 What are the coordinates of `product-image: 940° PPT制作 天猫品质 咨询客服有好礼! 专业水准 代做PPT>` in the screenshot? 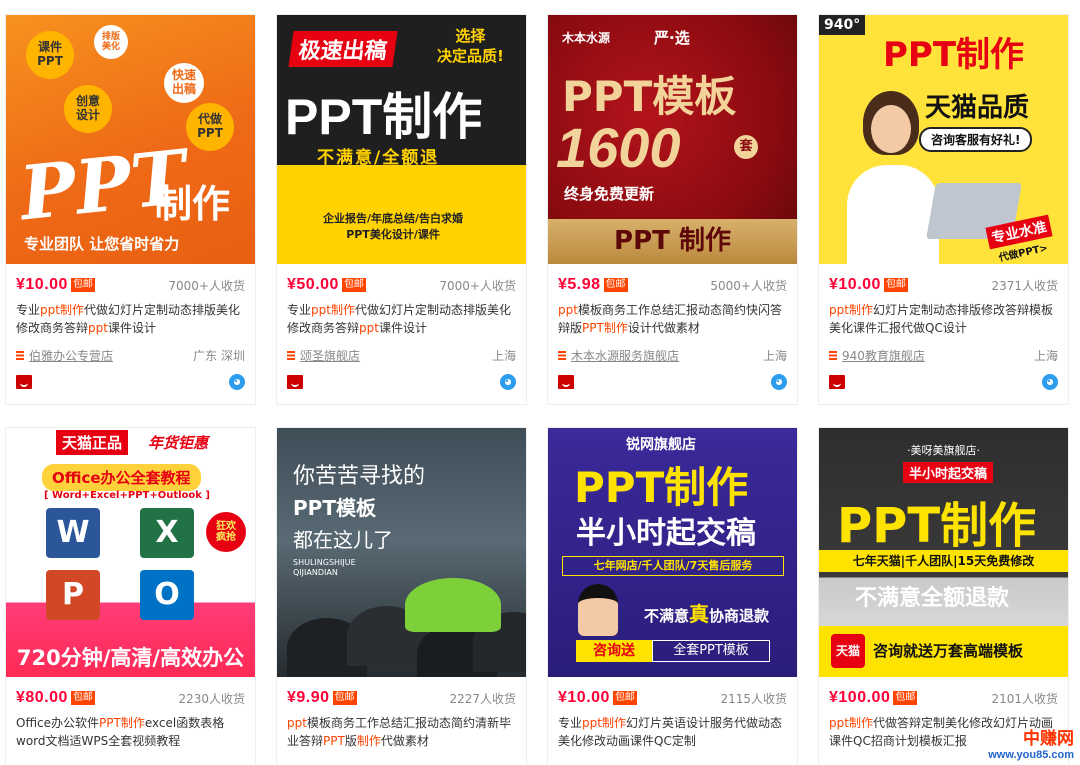 It's located at (943, 139).